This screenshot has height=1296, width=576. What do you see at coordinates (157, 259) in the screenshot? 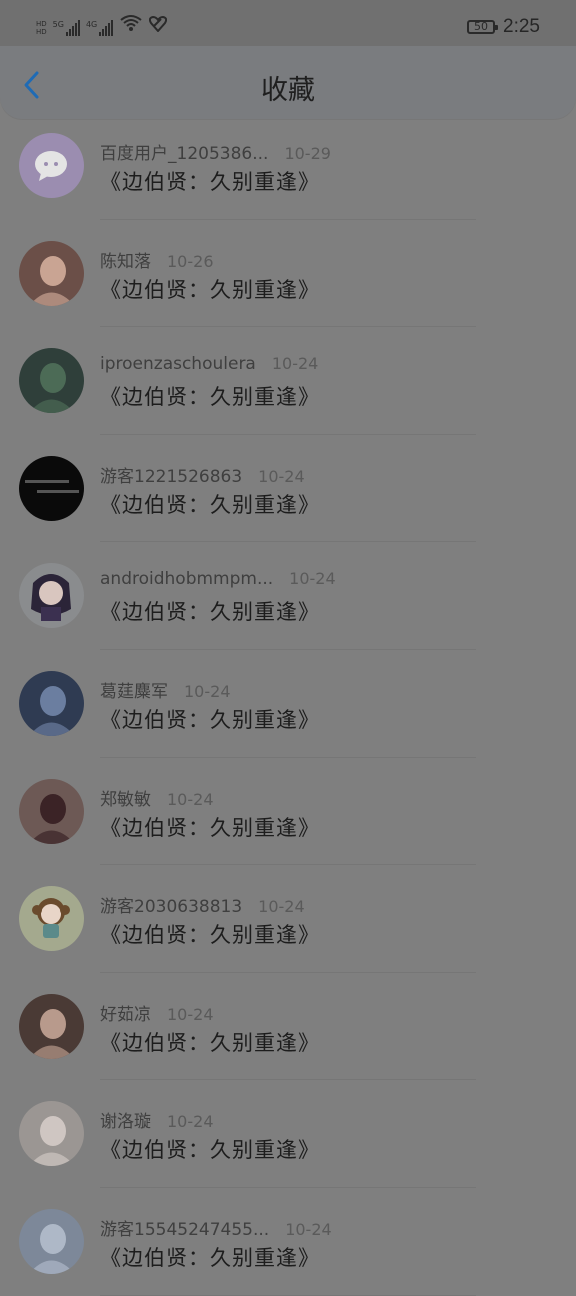
I see `item-meta: 陈知落 10-26` at bounding box center [157, 259].